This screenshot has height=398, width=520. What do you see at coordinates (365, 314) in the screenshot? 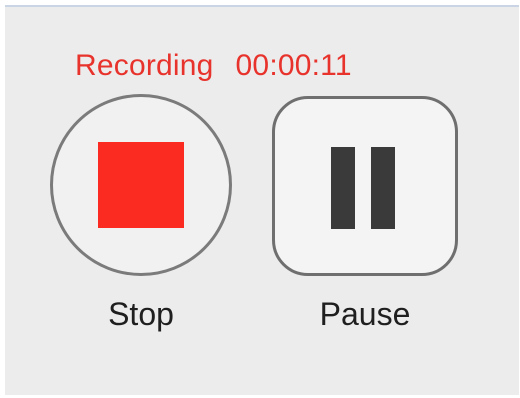
I see `pause-label: Pause` at bounding box center [365, 314].